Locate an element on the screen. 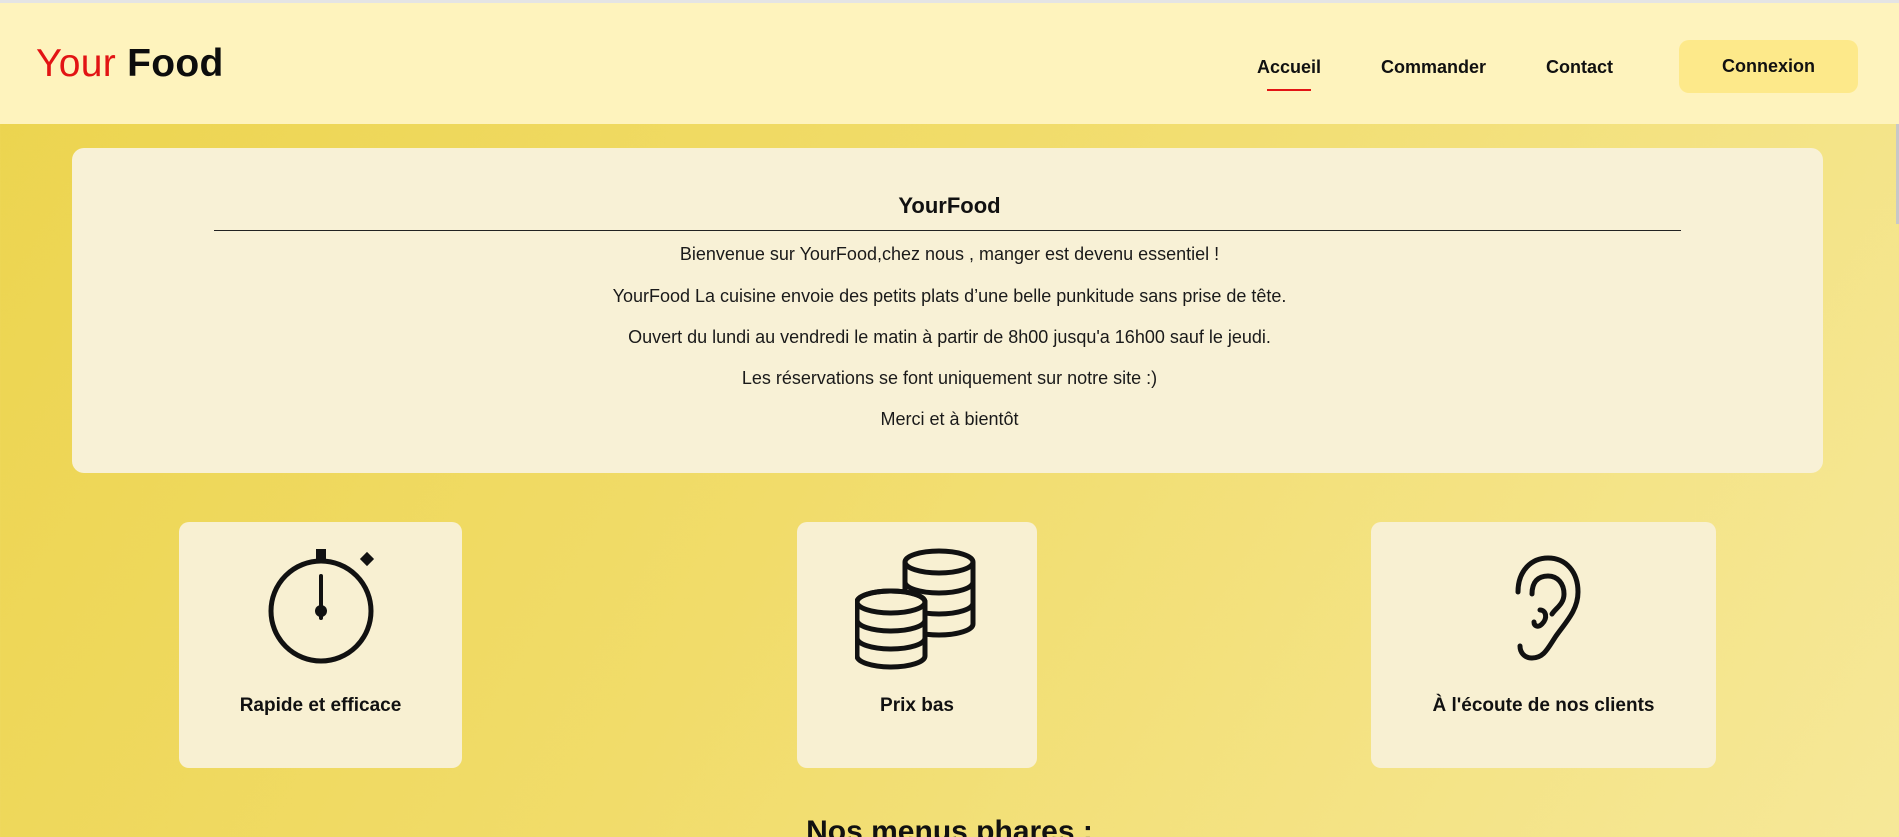 This screenshot has width=1899, height=837. brand-logo-food: Food is located at coordinates (175, 63).